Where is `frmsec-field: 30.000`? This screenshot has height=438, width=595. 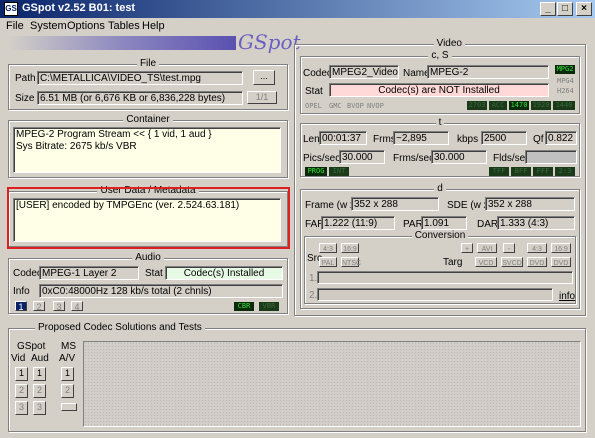 frmsec-field: 30.000 is located at coordinates (459, 157).